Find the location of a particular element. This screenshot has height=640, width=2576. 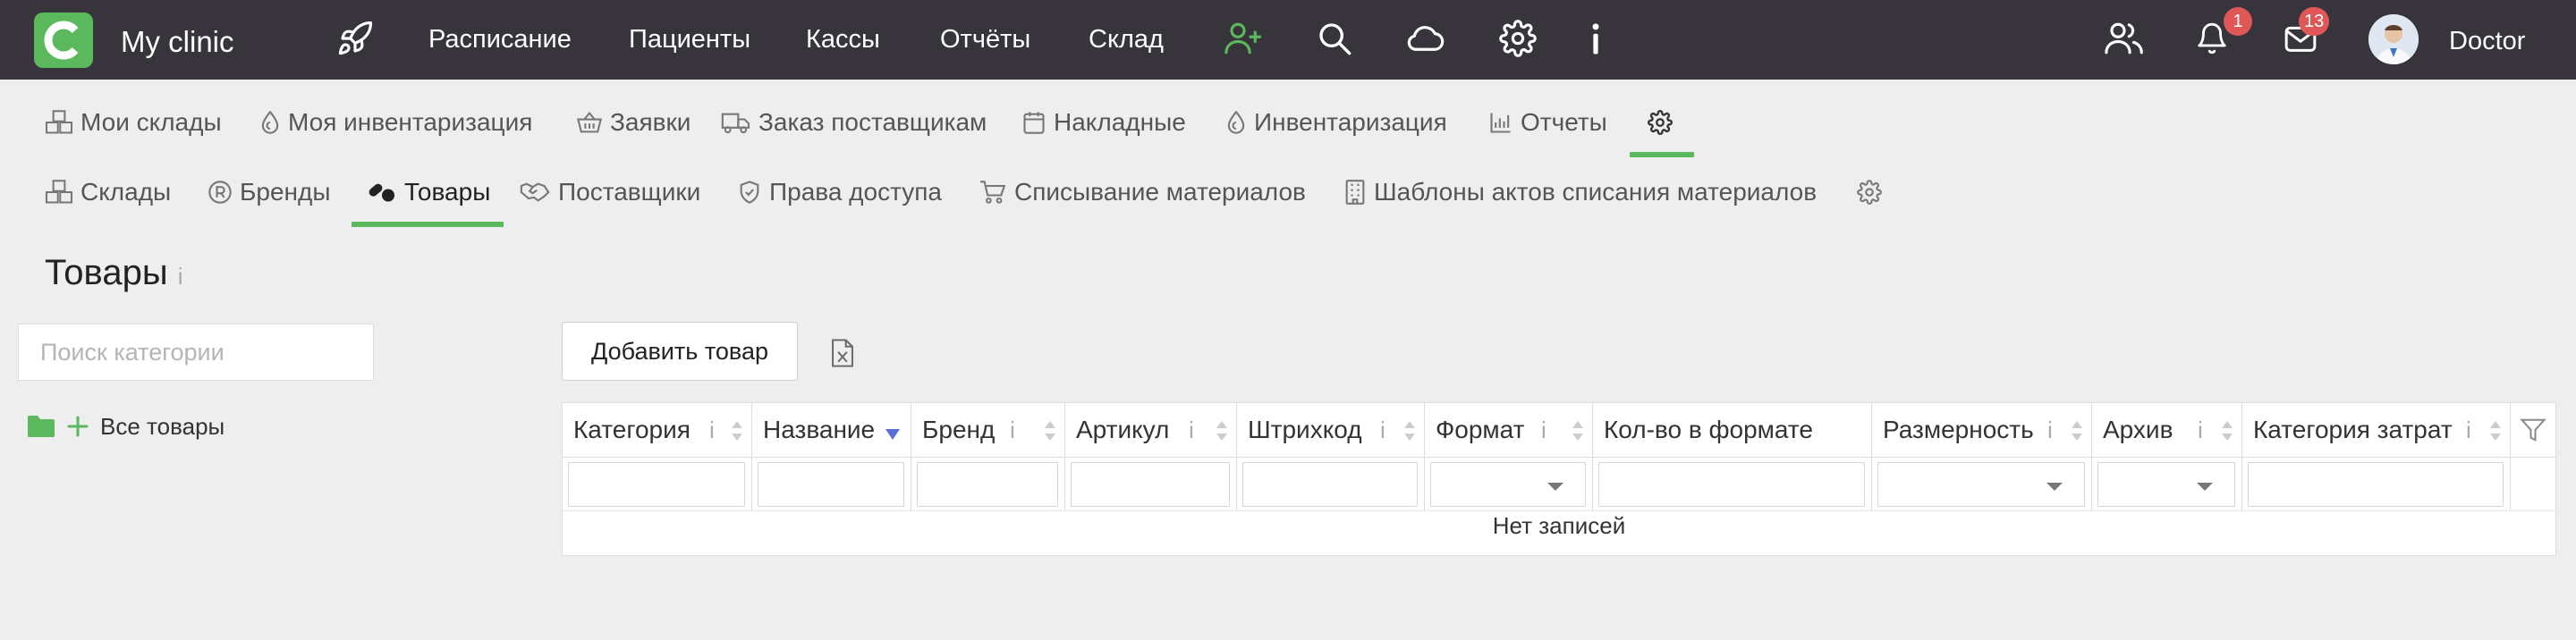

filter-barcode-input is located at coordinates (1330, 484).